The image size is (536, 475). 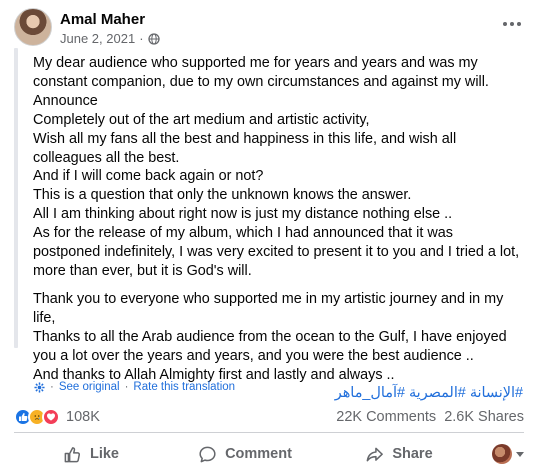 I want to click on comment-button: Comment, so click(x=245, y=454).